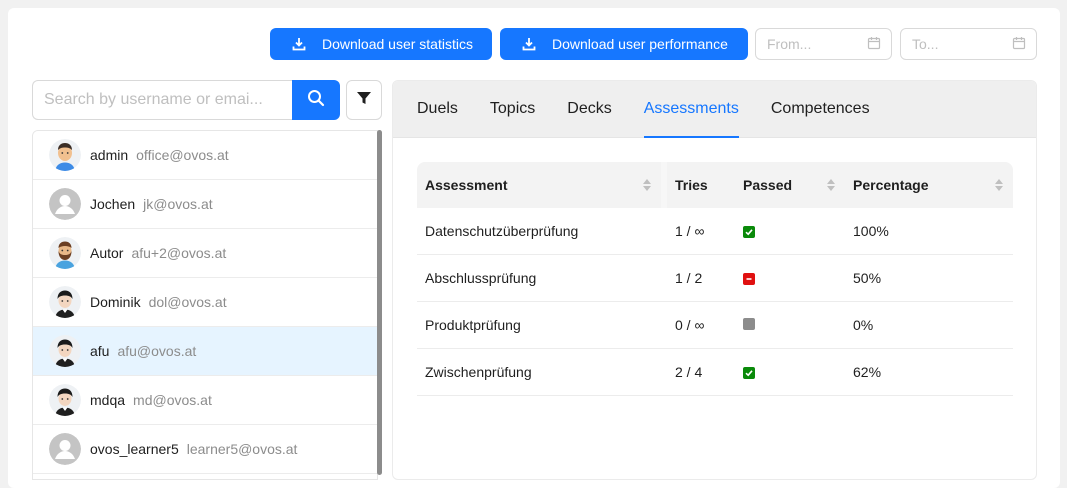 The width and height of the screenshot is (1067, 488). What do you see at coordinates (466, 185) in the screenshot?
I see `column-header-assessment-label: Assessment` at bounding box center [466, 185].